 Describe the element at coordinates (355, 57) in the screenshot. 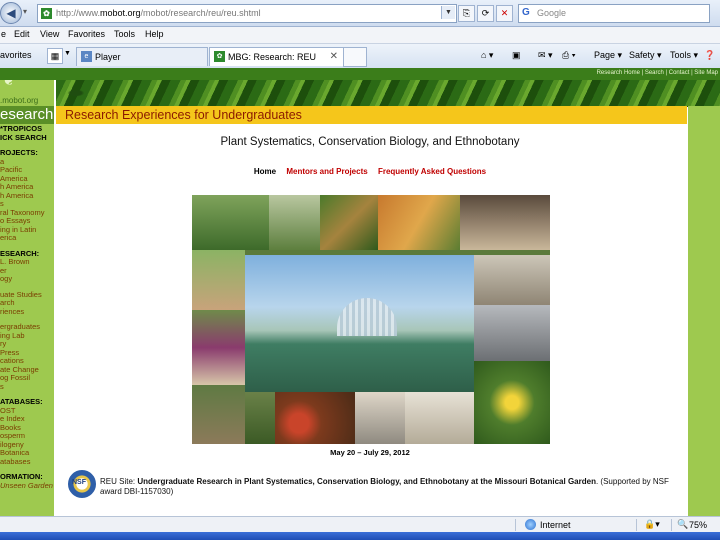

I see `new-tab-button` at that location.